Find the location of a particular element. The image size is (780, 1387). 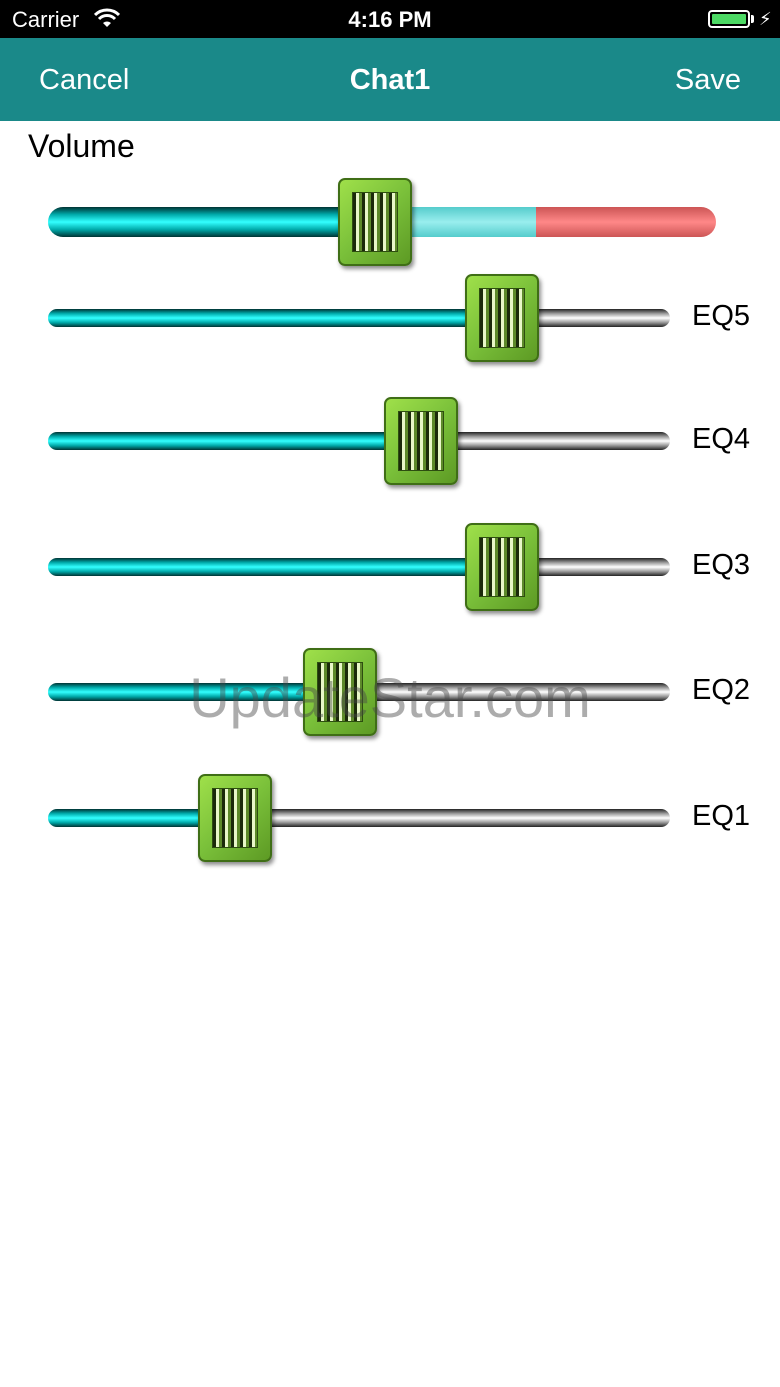

eq-slider-track-eq5 is located at coordinates (359, 318).